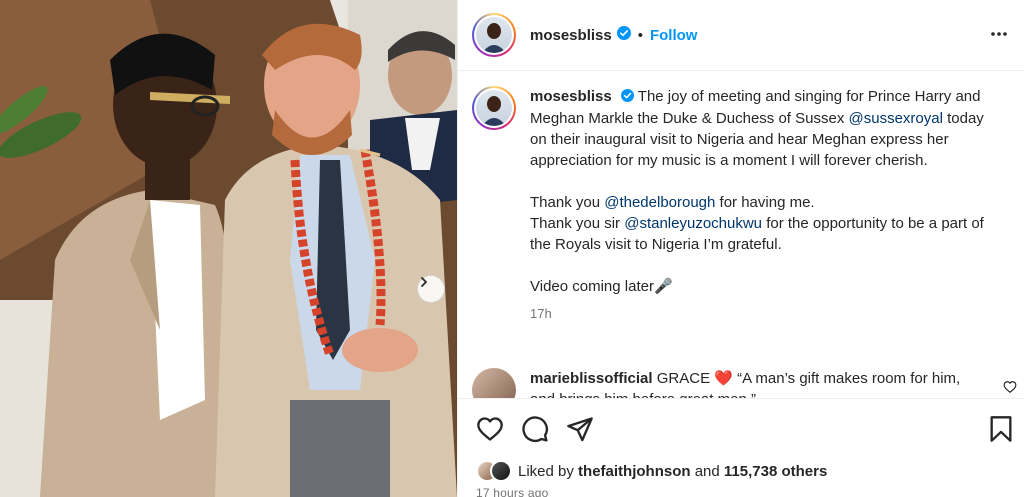 The image size is (1024, 497). What do you see at coordinates (490, 431) in the screenshot?
I see `heart-icon` at bounding box center [490, 431].